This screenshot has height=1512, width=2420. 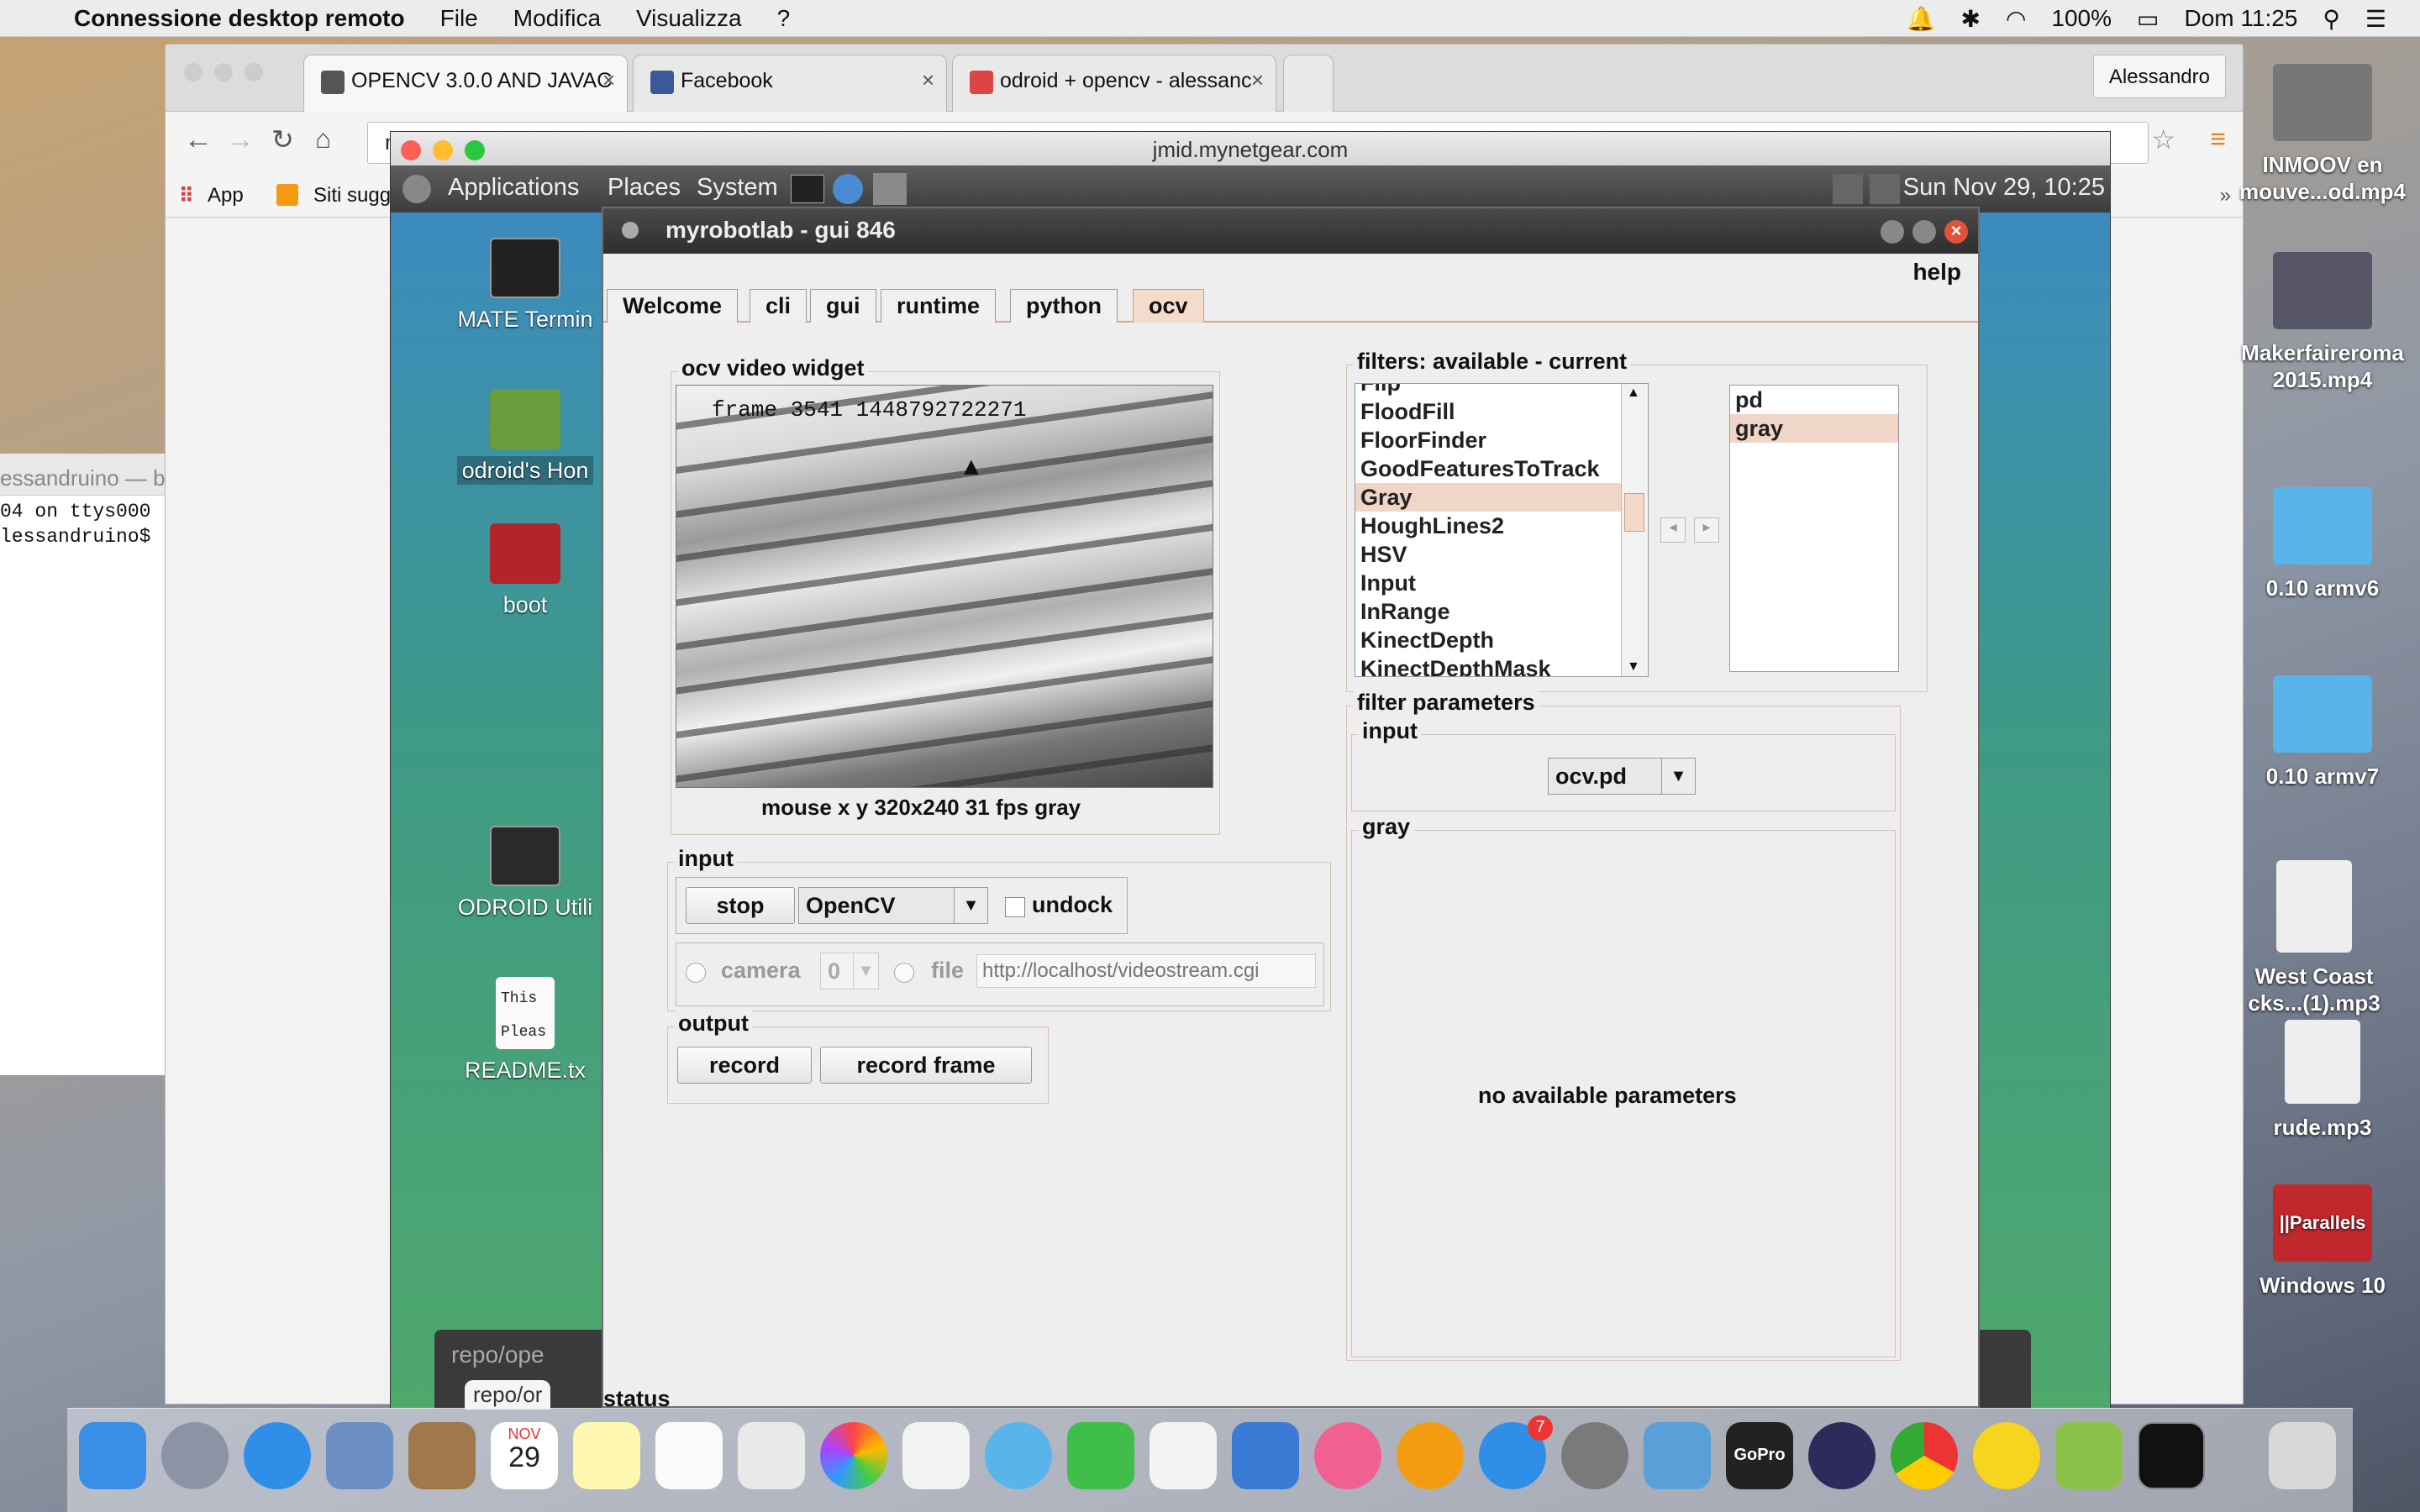 I want to click on contacts-icon, so click(x=442, y=1455).